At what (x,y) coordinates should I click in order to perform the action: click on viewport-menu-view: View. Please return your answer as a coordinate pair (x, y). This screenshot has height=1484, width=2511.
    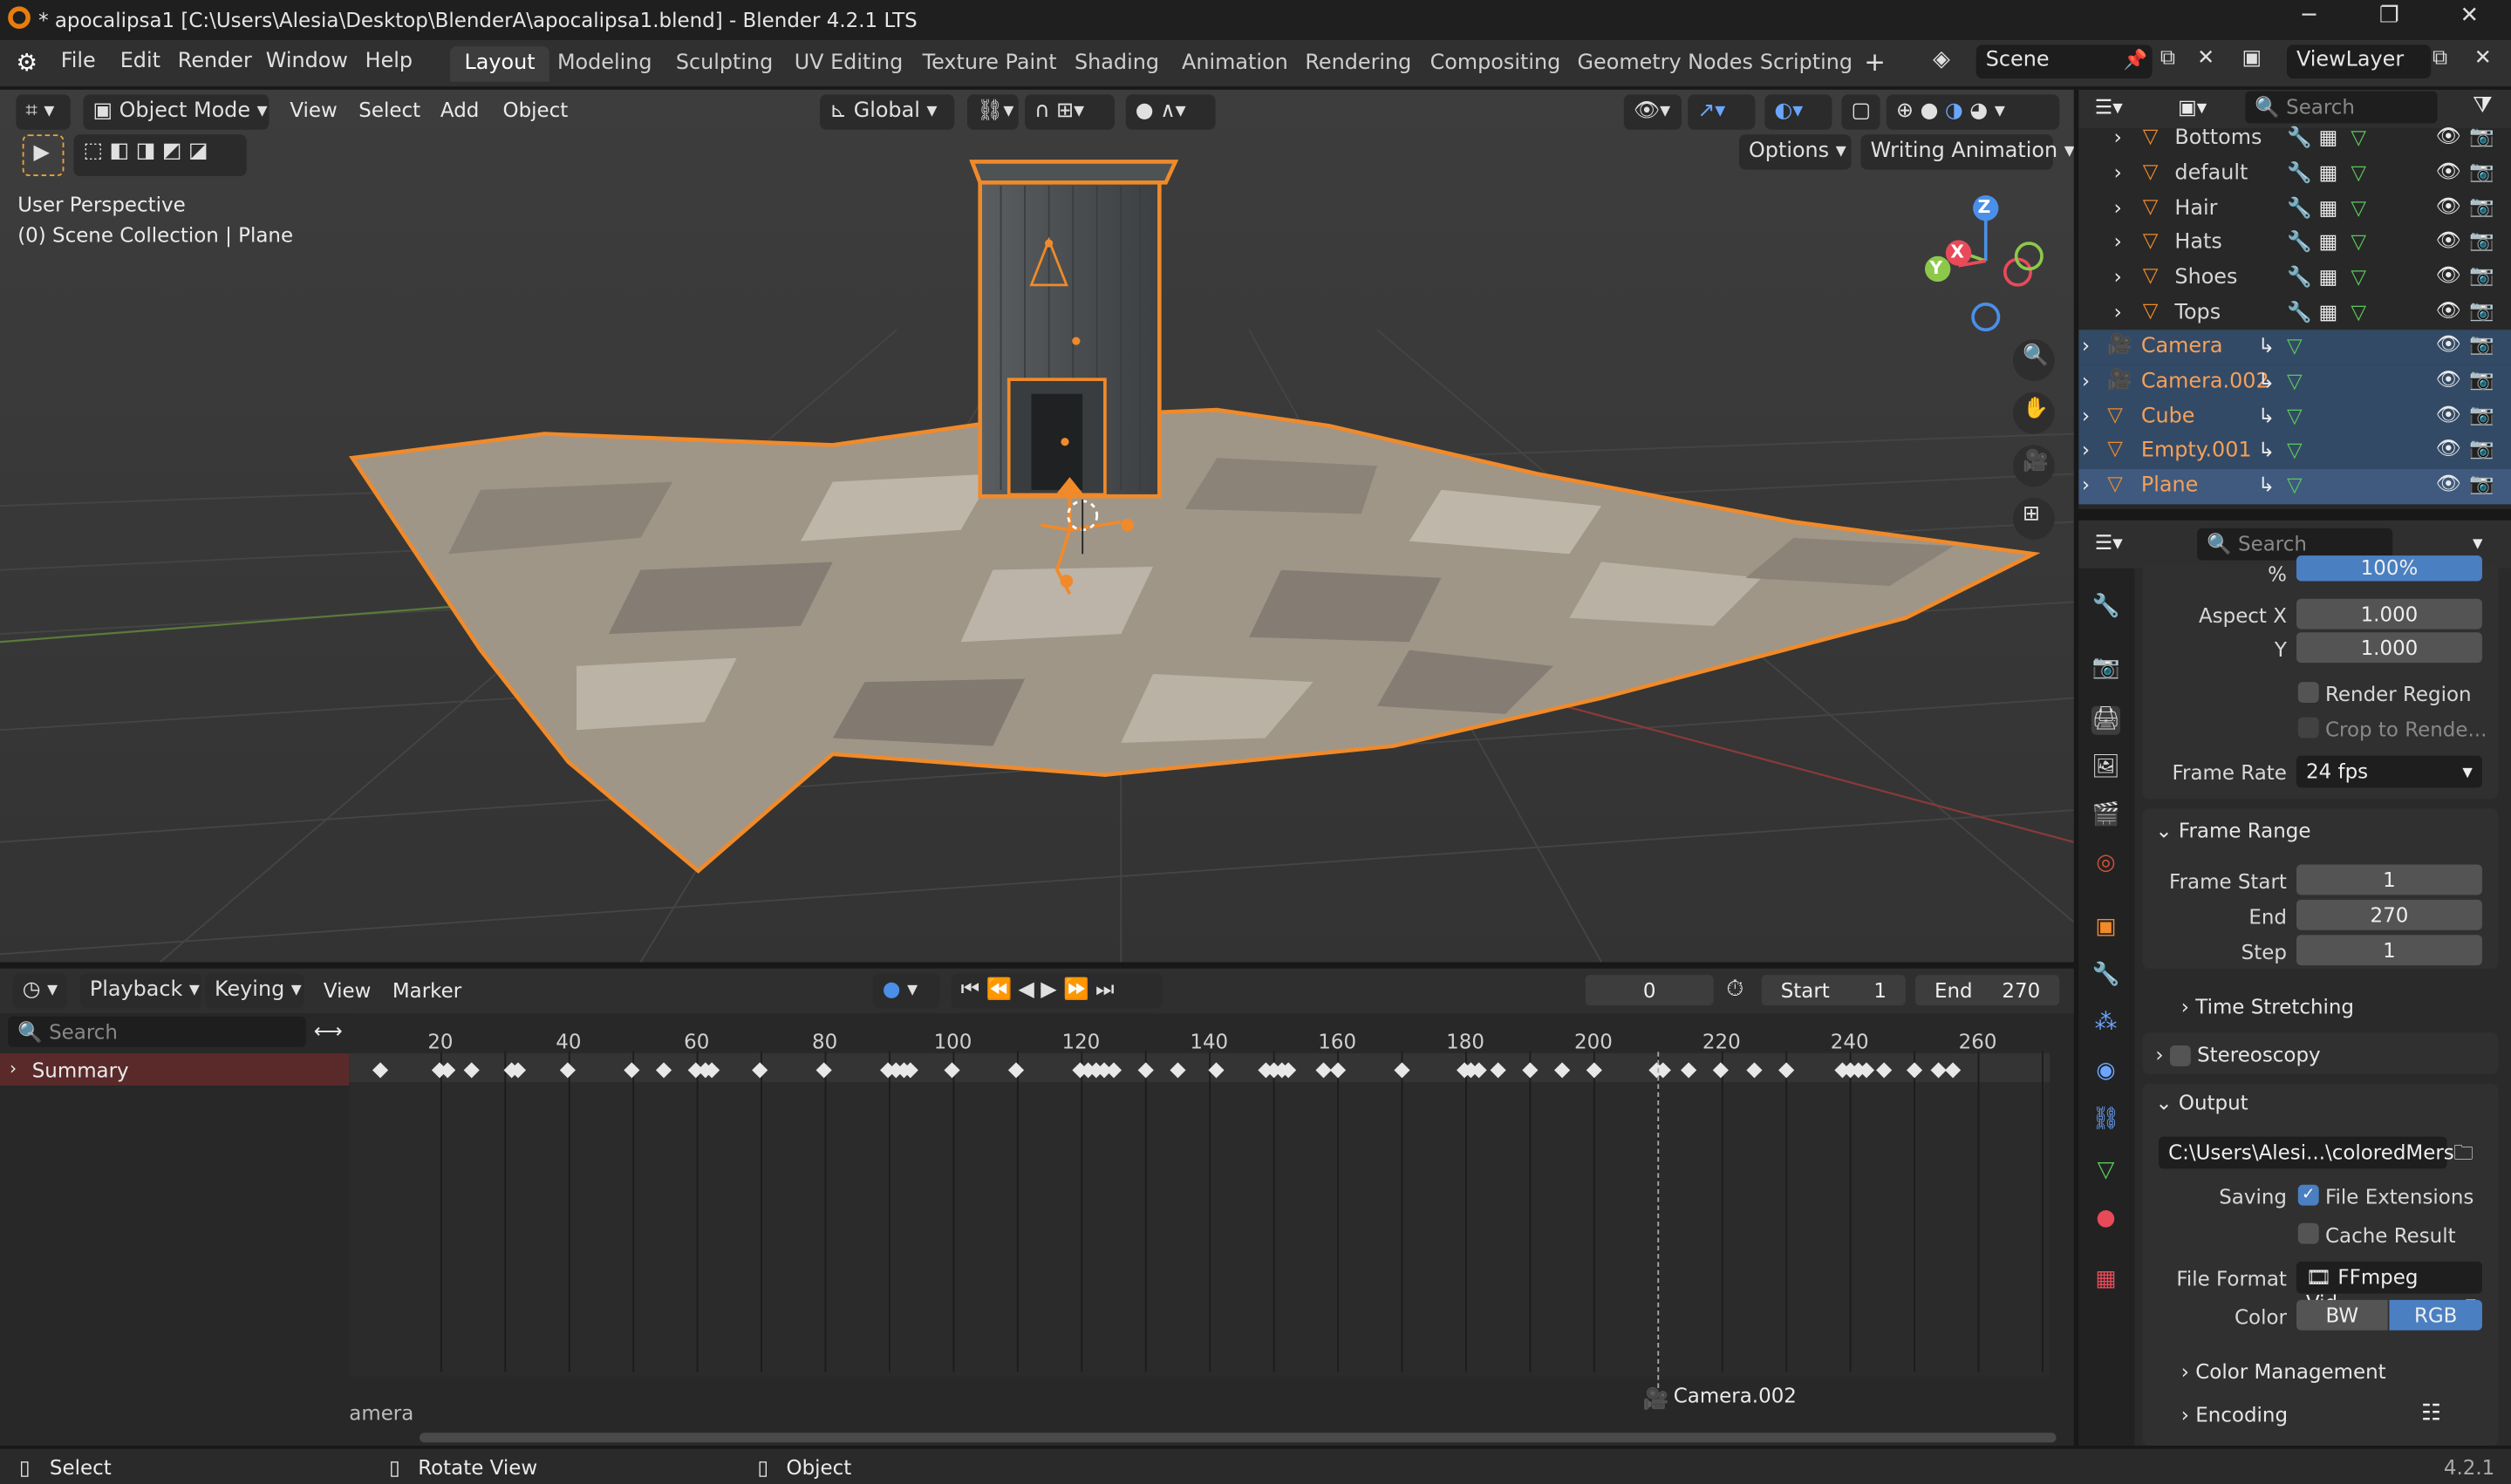
    Looking at the image, I should click on (313, 110).